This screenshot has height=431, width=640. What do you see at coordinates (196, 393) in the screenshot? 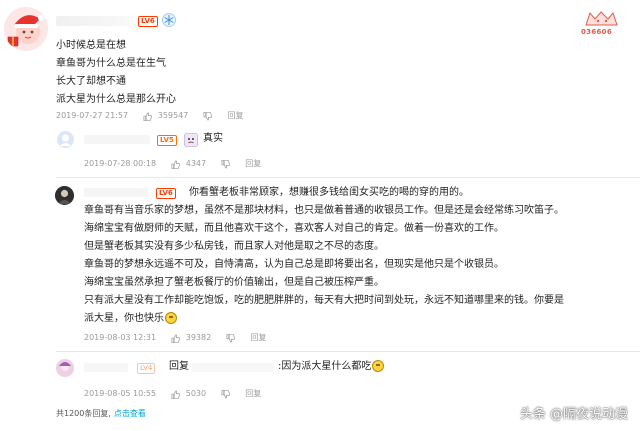
I see `like-count: 5030` at bounding box center [196, 393].